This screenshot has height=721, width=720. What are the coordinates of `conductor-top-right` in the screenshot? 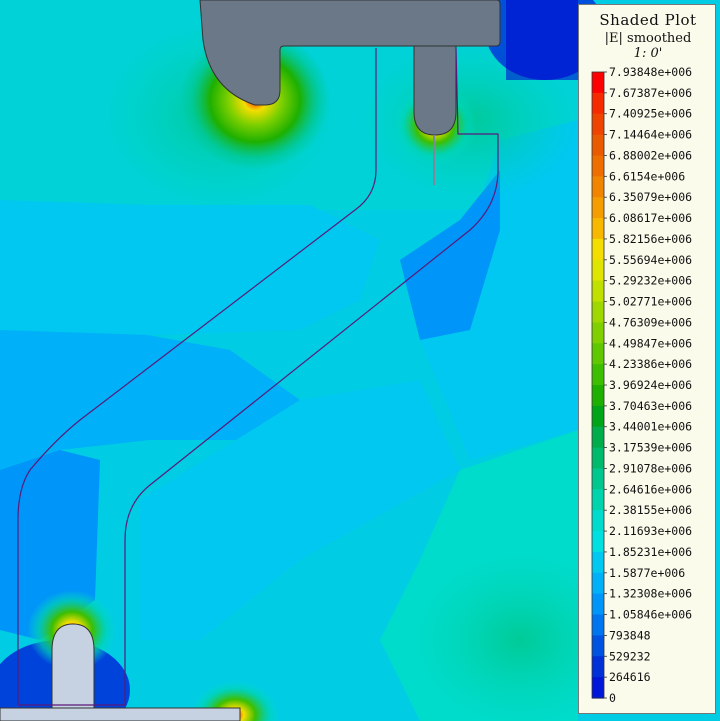 It's located at (435, 90).